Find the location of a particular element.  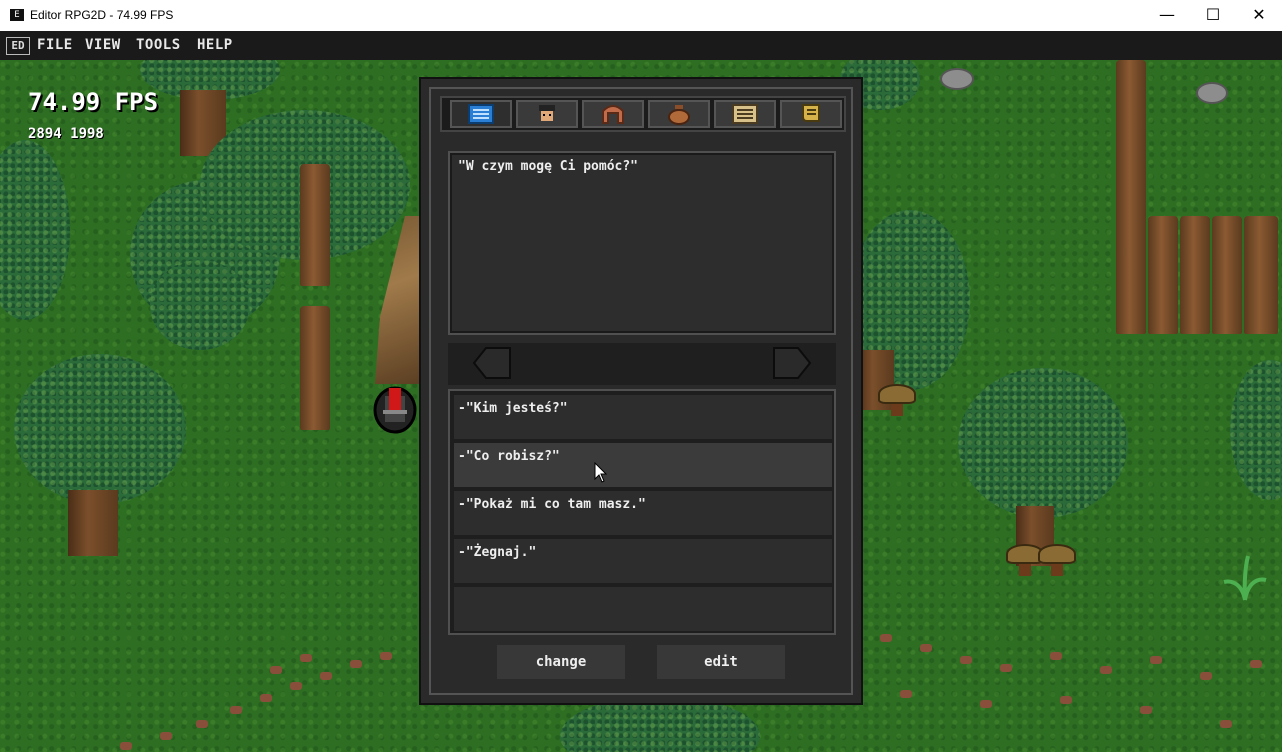

response-text: -"Co robisz?" is located at coordinates (509, 456).